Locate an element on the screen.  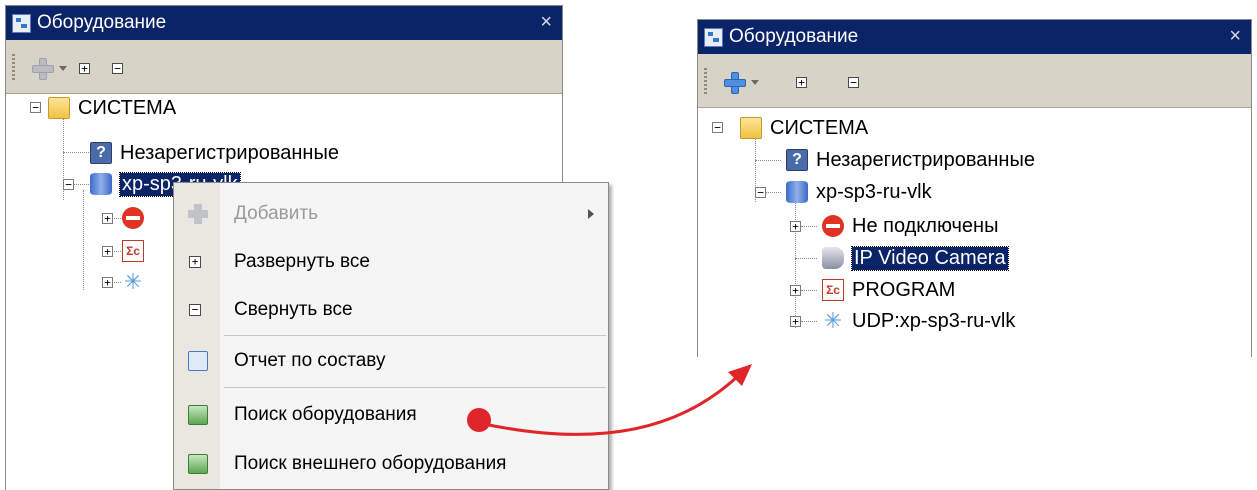
tree-node-label: PROGRAM is located at coordinates (904, 289).